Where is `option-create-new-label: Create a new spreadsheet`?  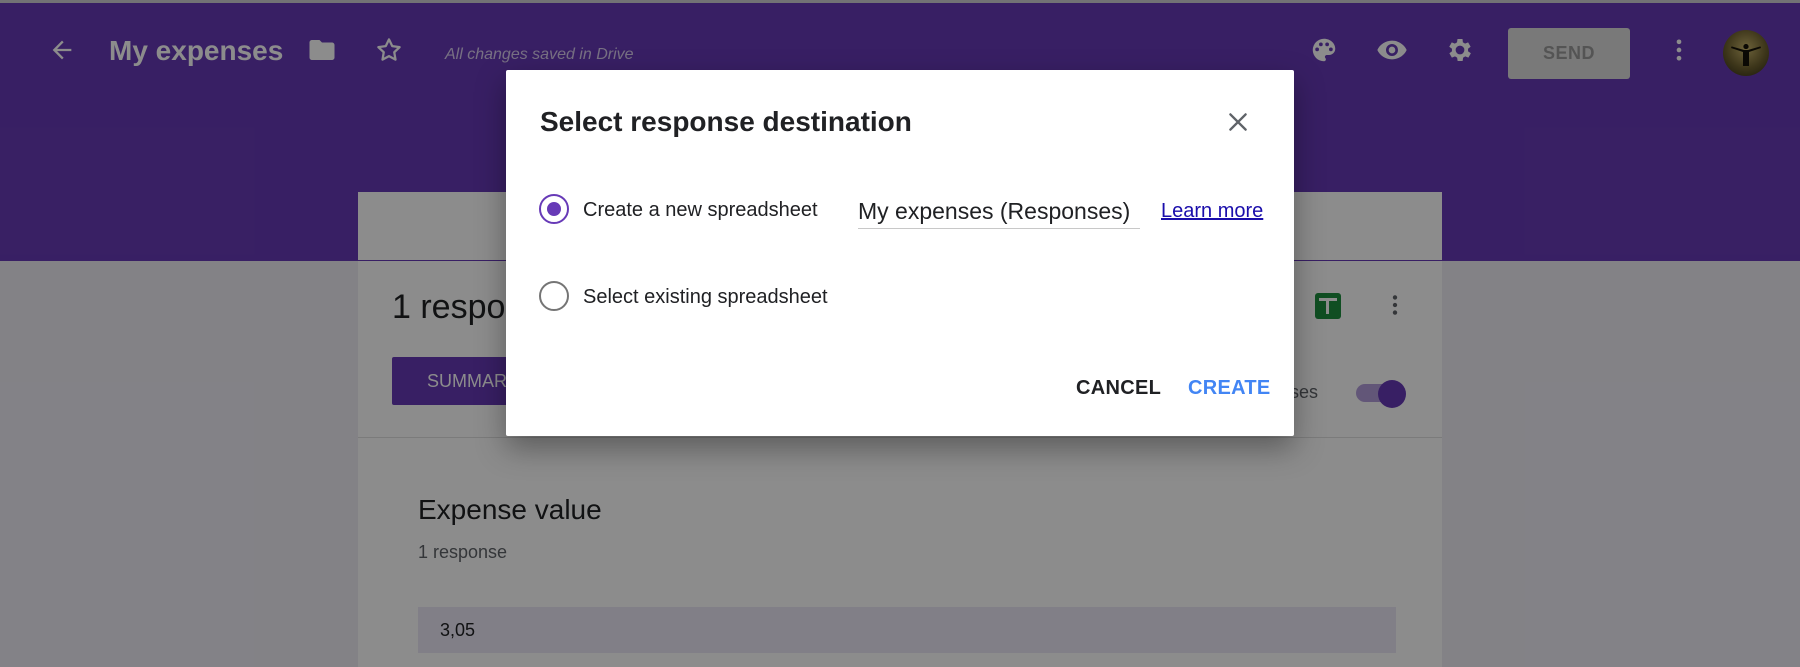
option-create-new-label: Create a new spreadsheet is located at coordinates (700, 210).